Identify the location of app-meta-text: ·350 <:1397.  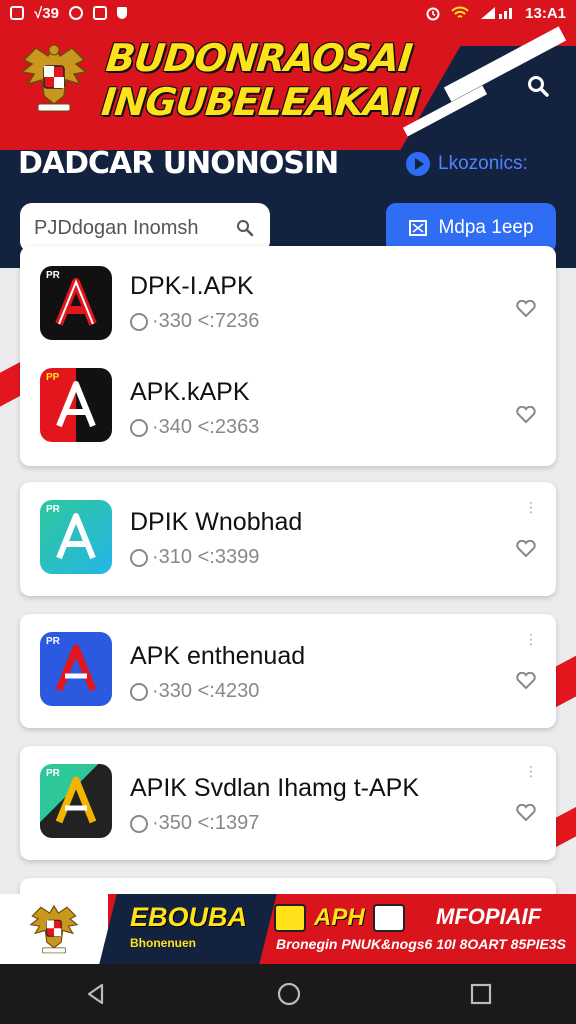
(206, 823).